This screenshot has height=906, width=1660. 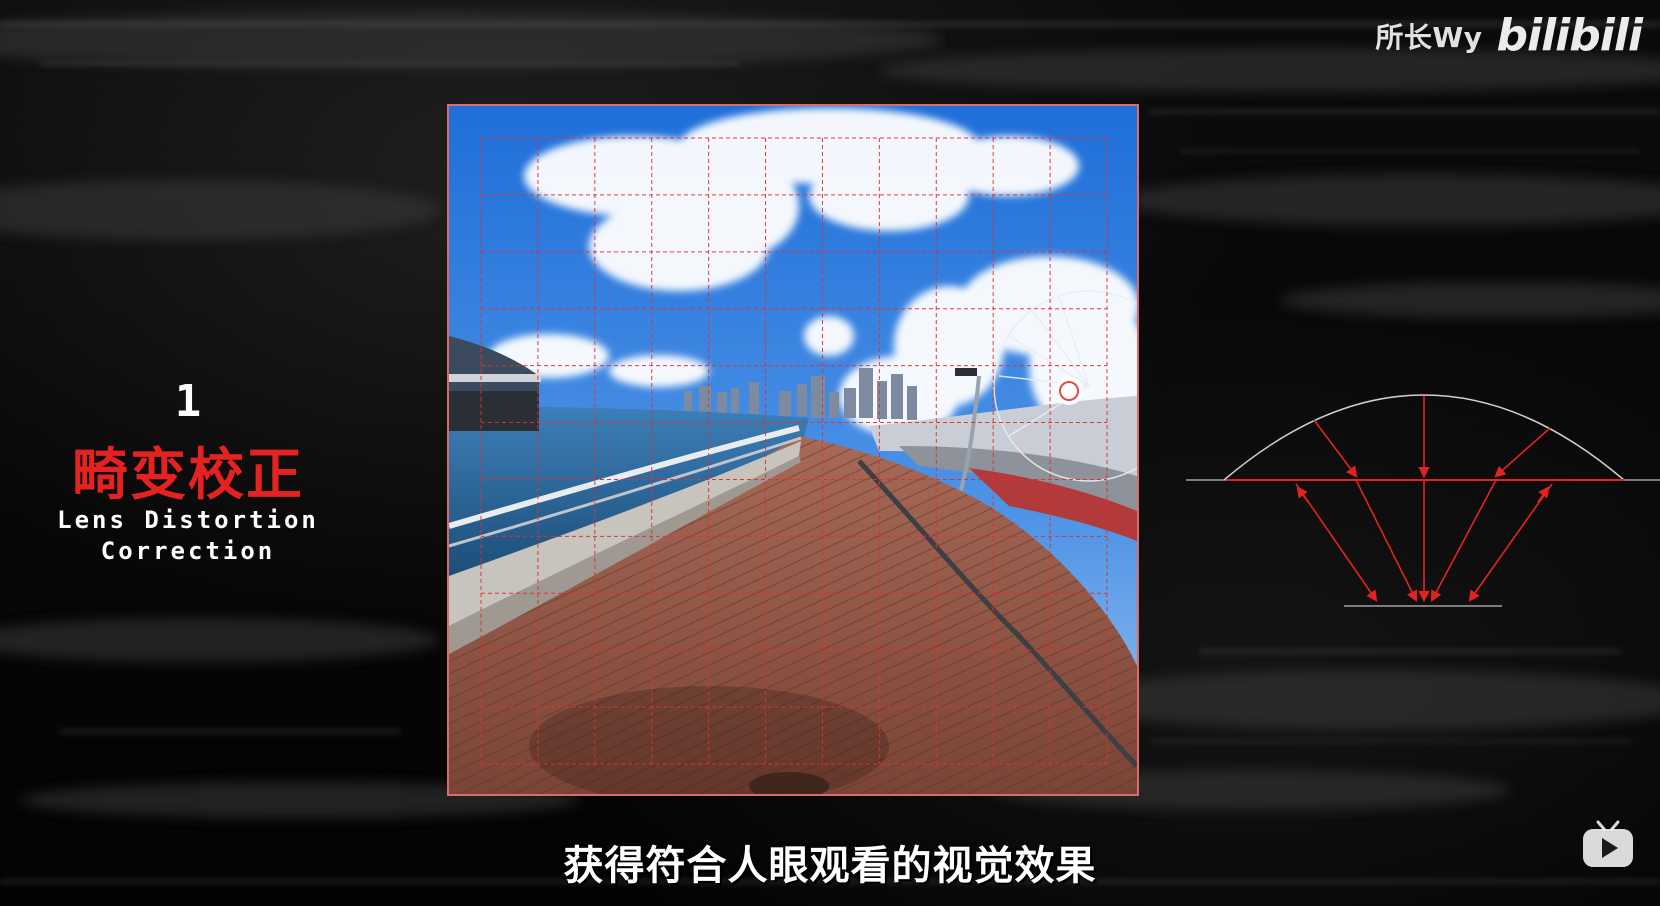 I want to click on section-title-block: 1 畸变校正 Lens Distortion Correction, so click(x=188, y=473).